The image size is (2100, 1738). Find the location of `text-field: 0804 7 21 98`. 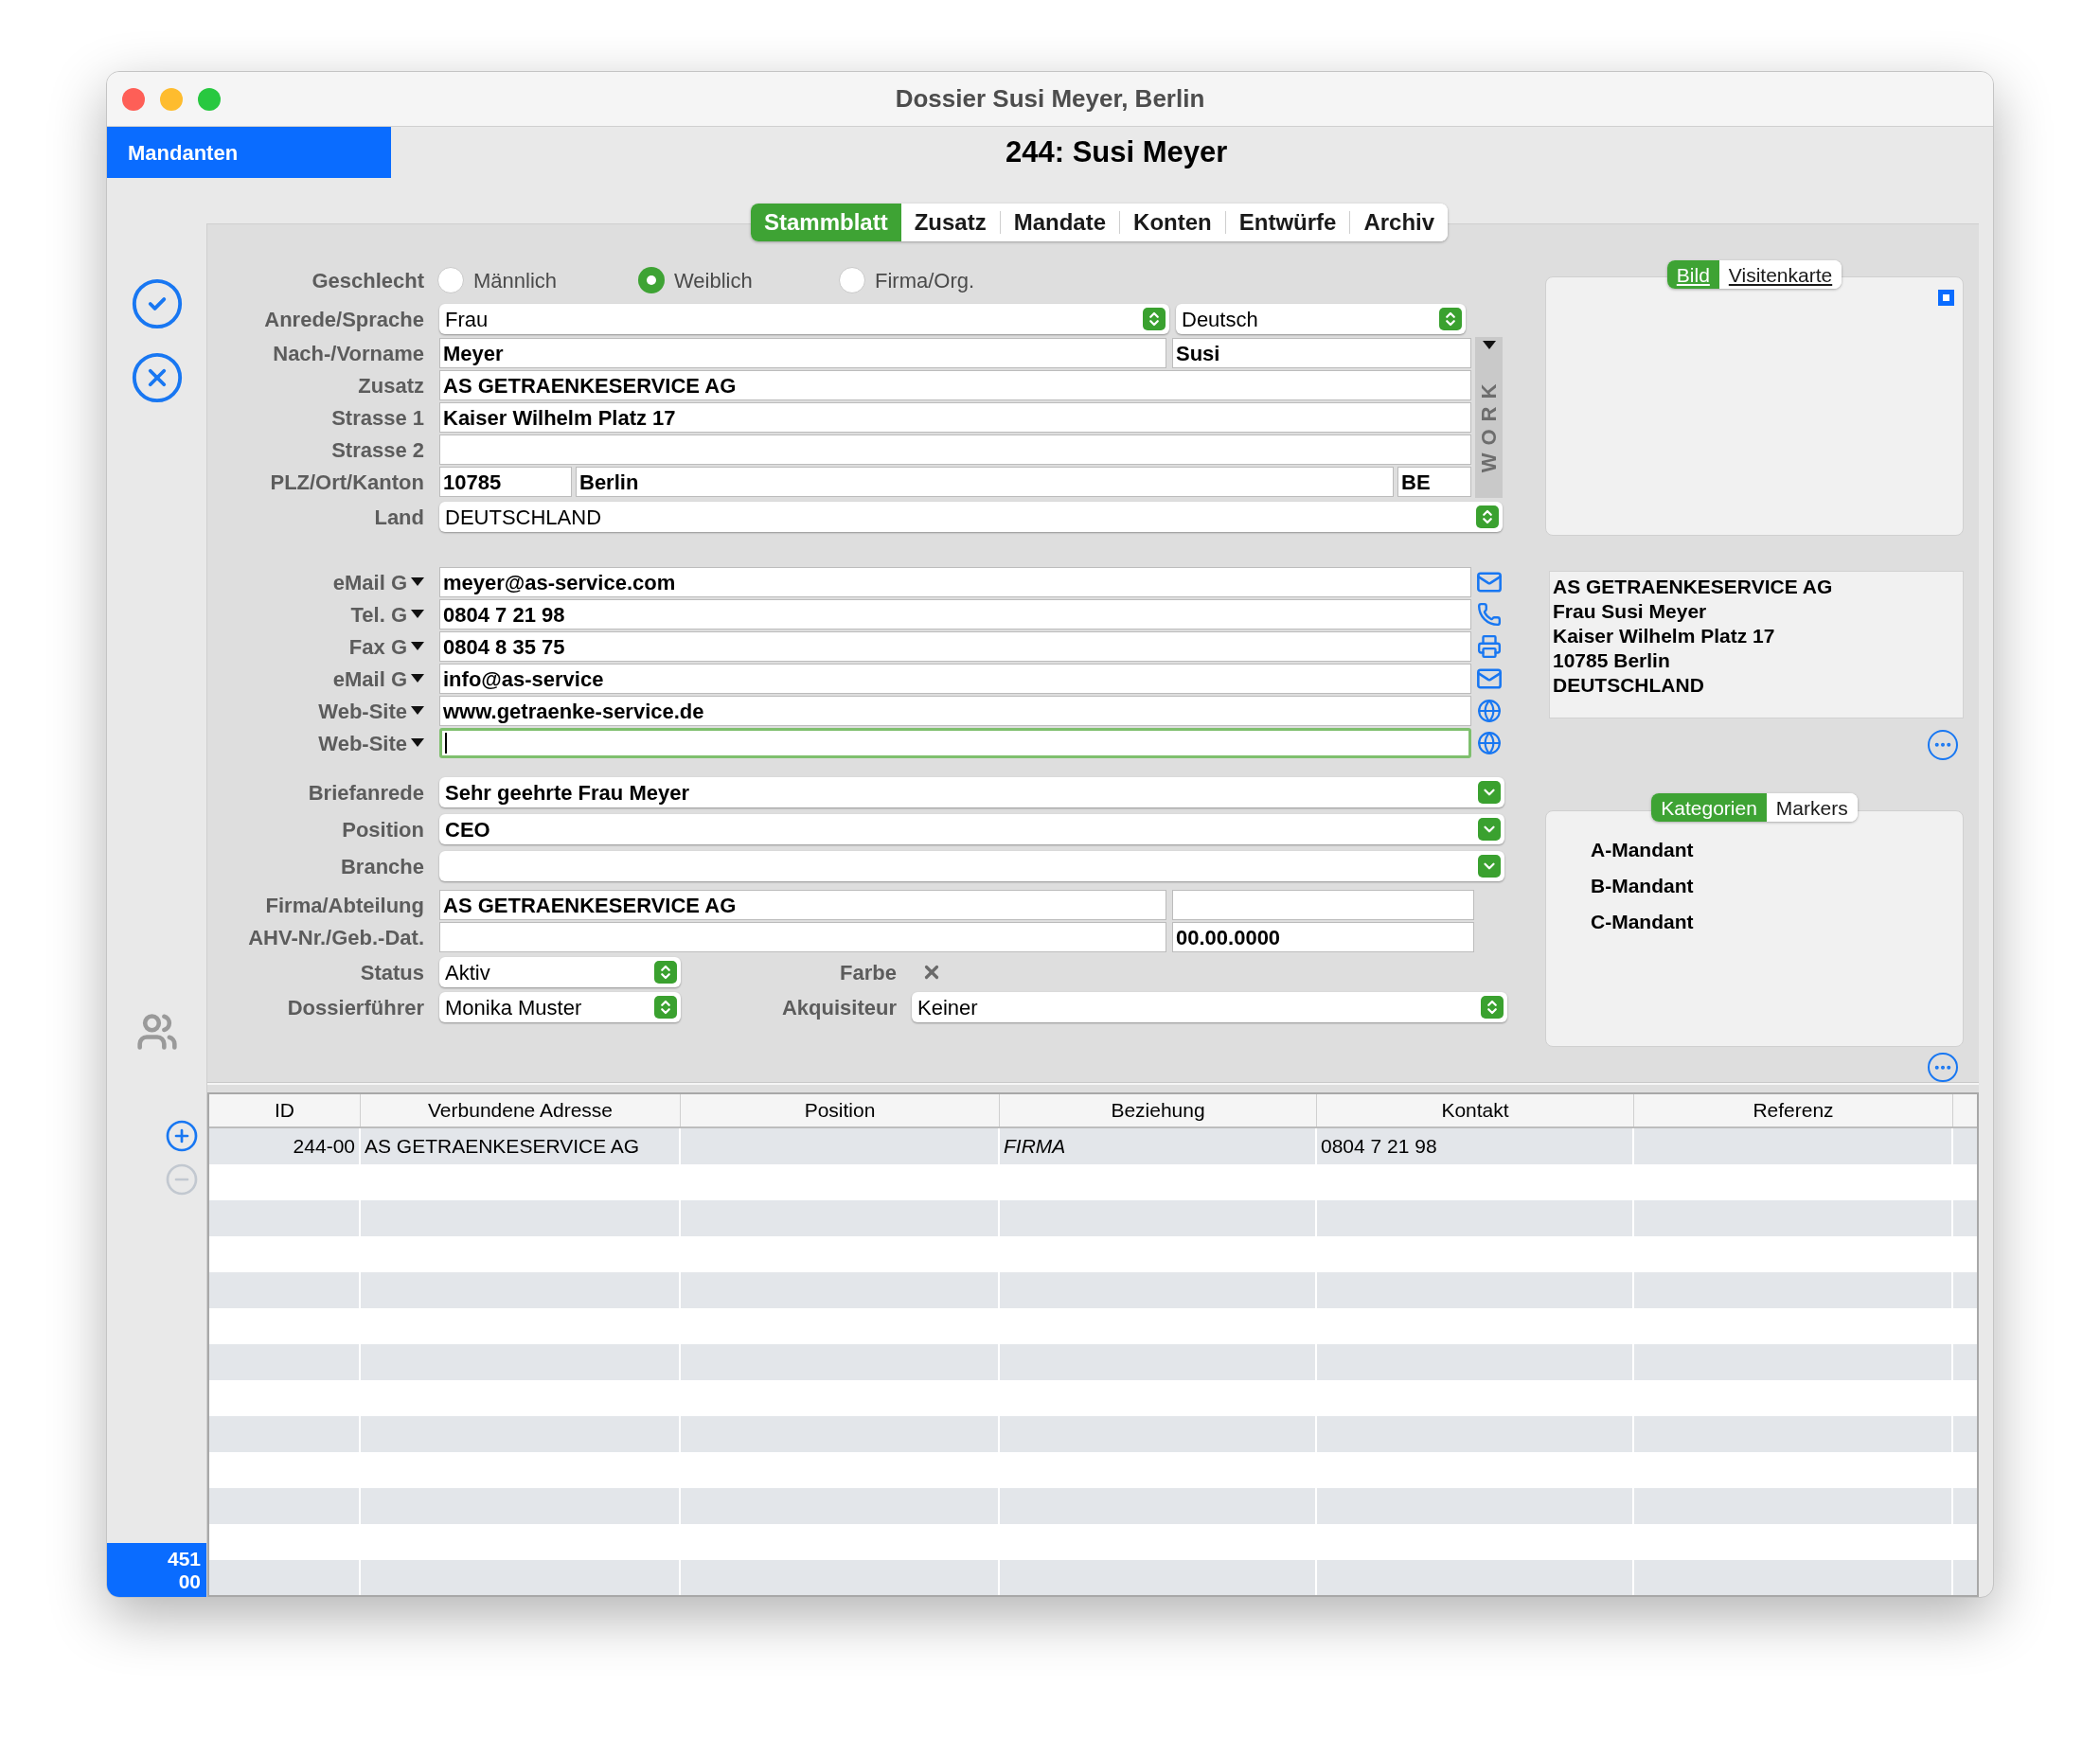

text-field: 0804 7 21 98 is located at coordinates (955, 614).